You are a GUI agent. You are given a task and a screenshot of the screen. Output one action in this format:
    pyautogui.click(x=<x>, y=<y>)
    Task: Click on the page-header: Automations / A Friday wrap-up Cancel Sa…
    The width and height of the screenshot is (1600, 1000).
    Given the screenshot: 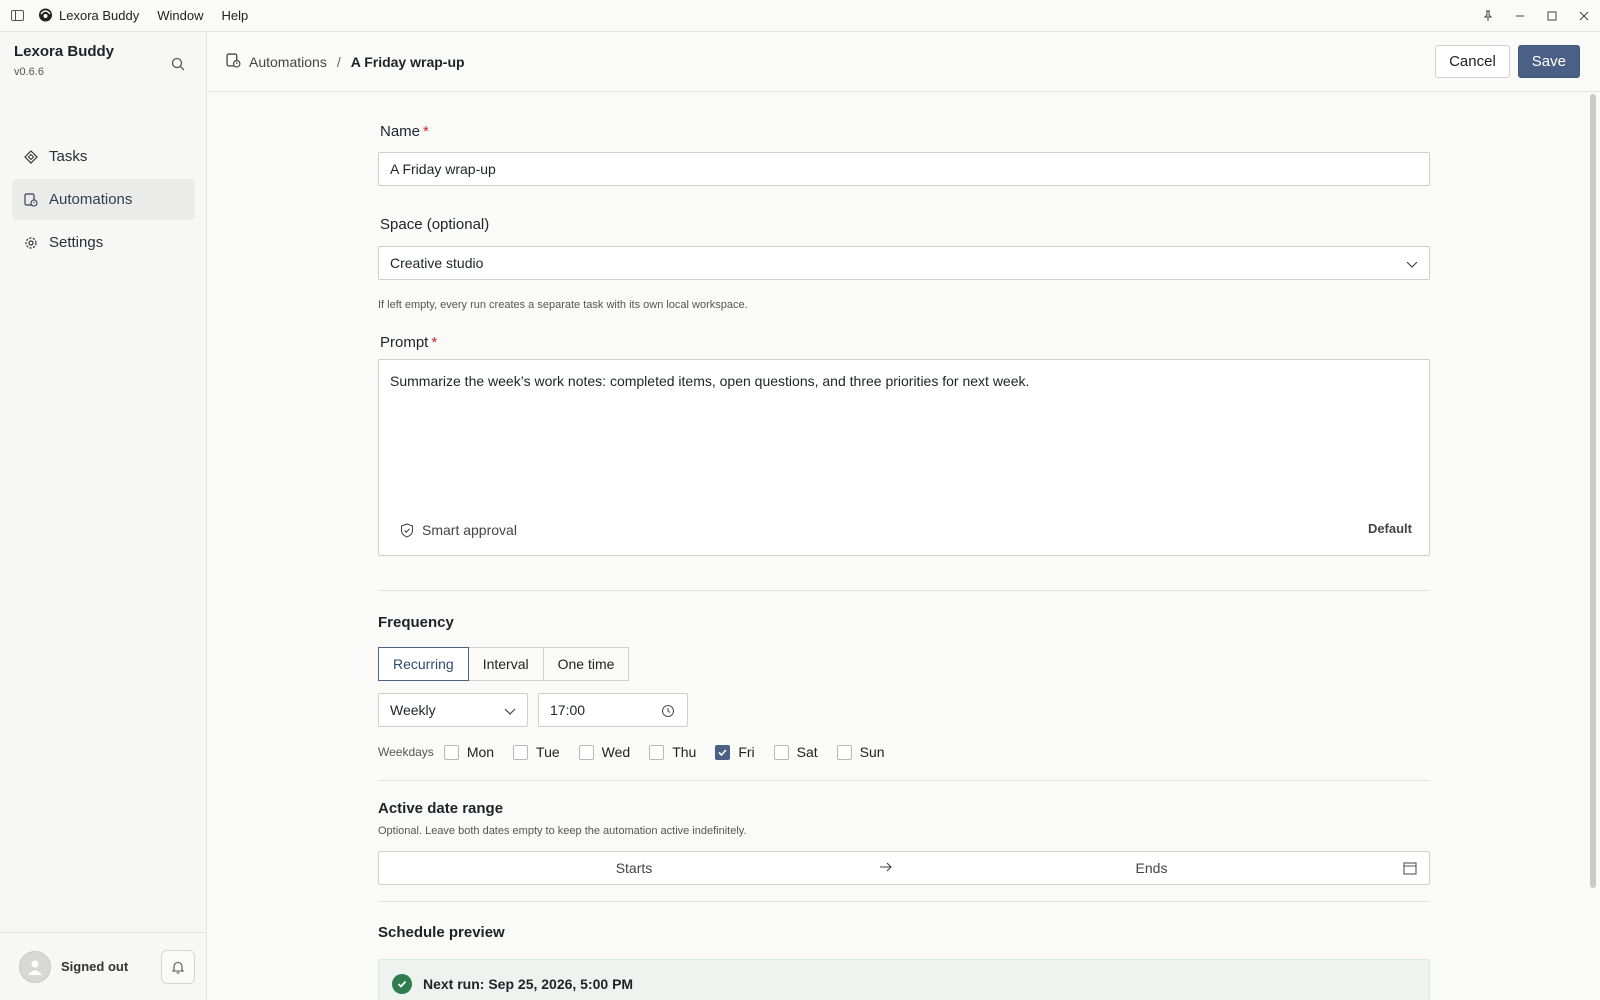 What is the action you would take?
    pyautogui.click(x=904, y=62)
    